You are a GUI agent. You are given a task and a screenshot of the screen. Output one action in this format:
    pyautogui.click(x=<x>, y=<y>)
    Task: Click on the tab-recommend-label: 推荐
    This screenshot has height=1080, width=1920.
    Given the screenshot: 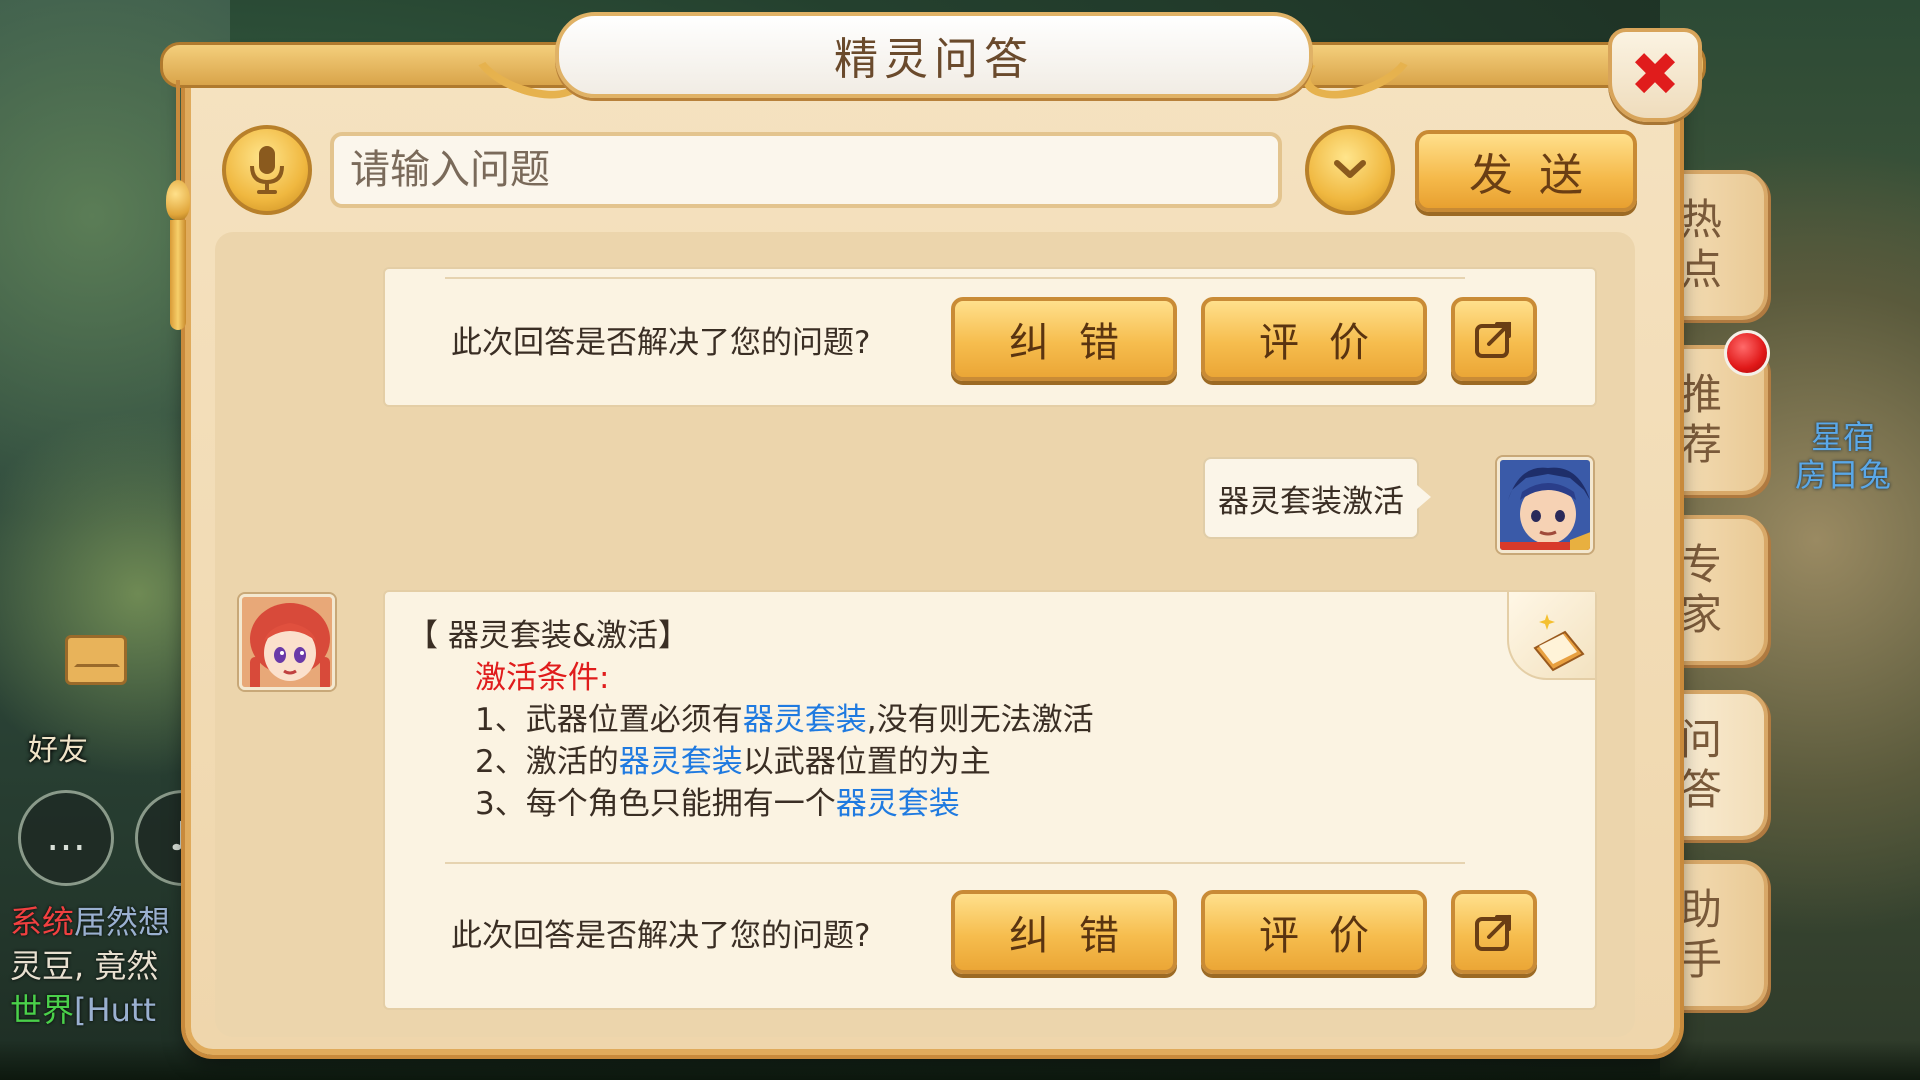 What is the action you would take?
    pyautogui.click(x=1701, y=419)
    